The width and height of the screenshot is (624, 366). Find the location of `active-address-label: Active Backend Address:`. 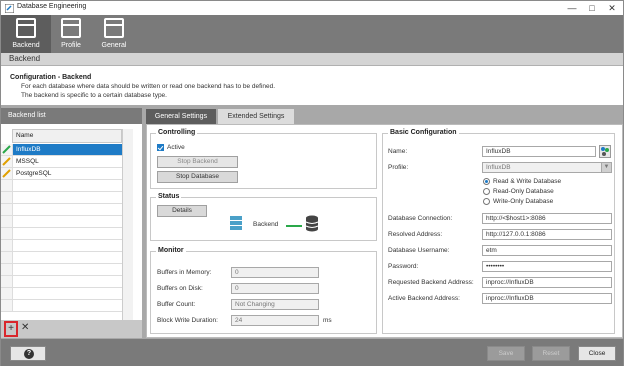

active-address-label: Active Backend Address: is located at coordinates (424, 298).